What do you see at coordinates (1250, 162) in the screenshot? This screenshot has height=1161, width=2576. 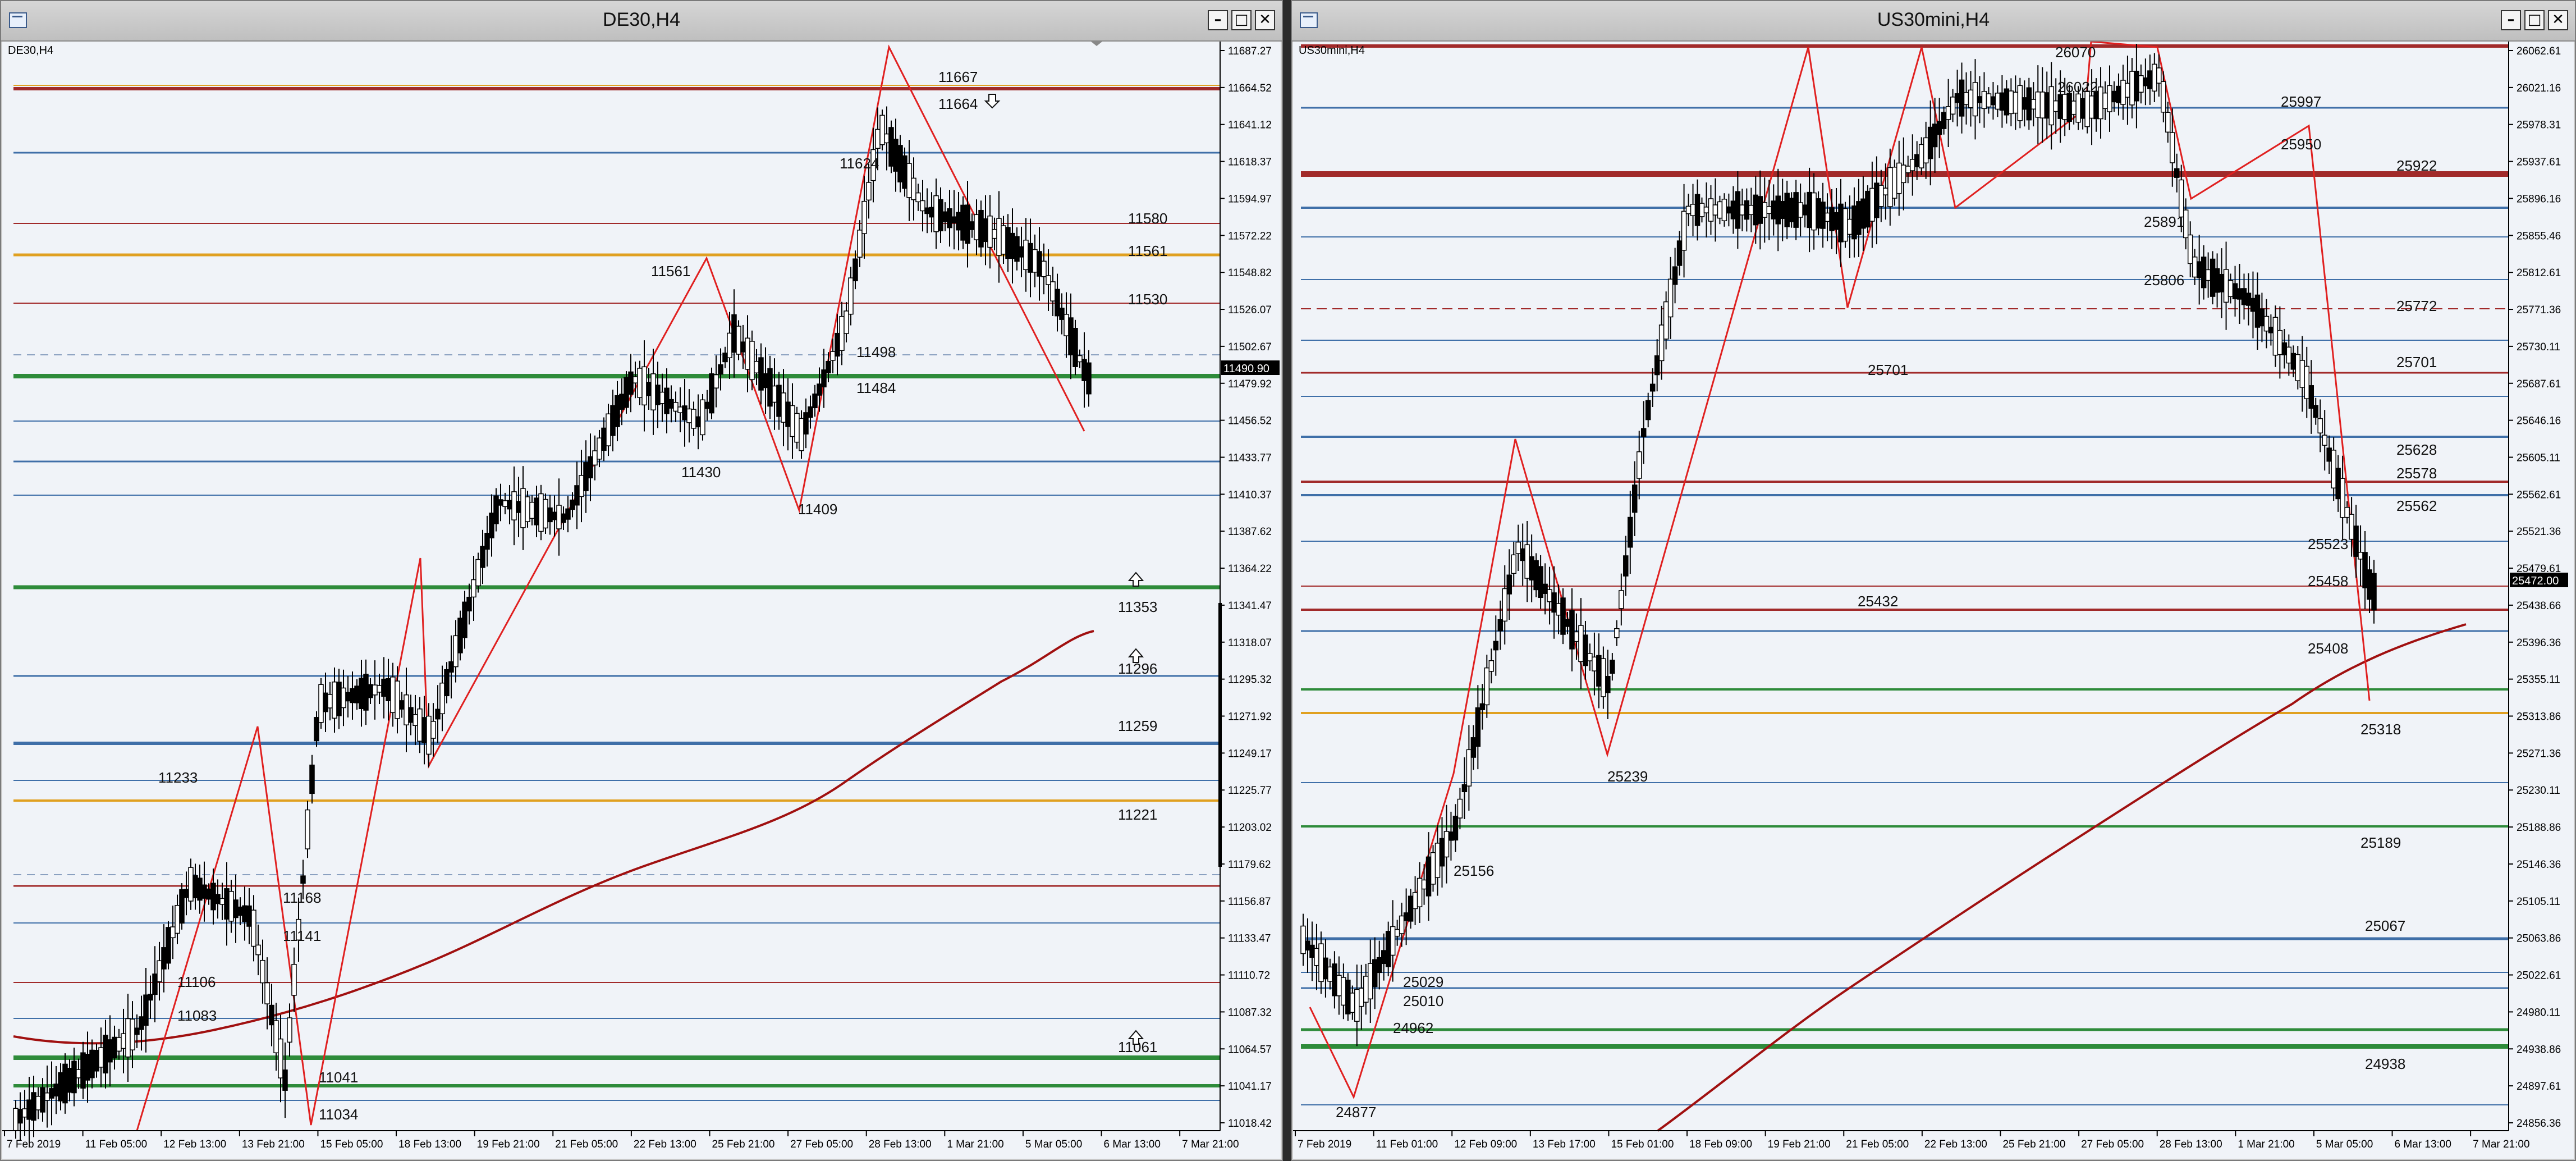 I see `price-tick-label: 11618.37` at bounding box center [1250, 162].